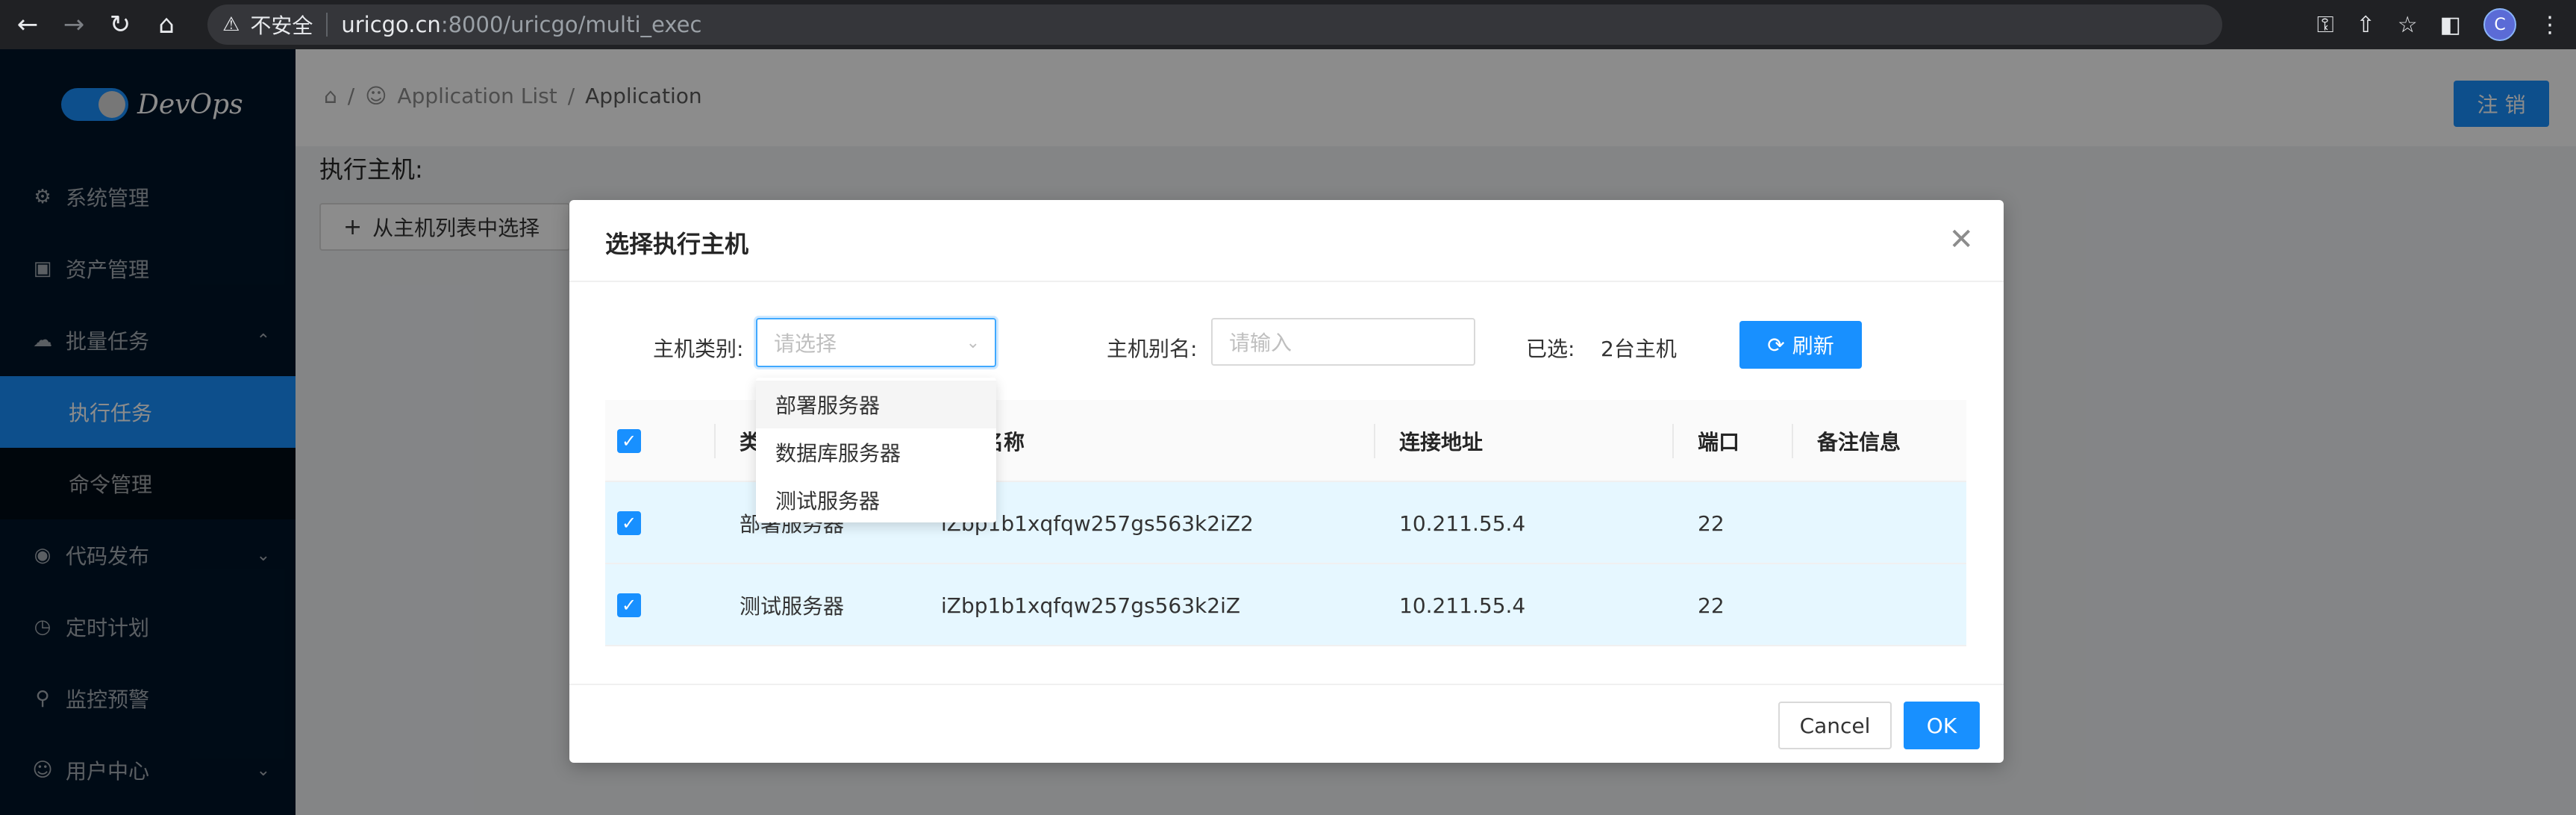 The image size is (2576, 815). Describe the element at coordinates (1859, 441) in the screenshot. I see `column-header: 备注信息` at that location.